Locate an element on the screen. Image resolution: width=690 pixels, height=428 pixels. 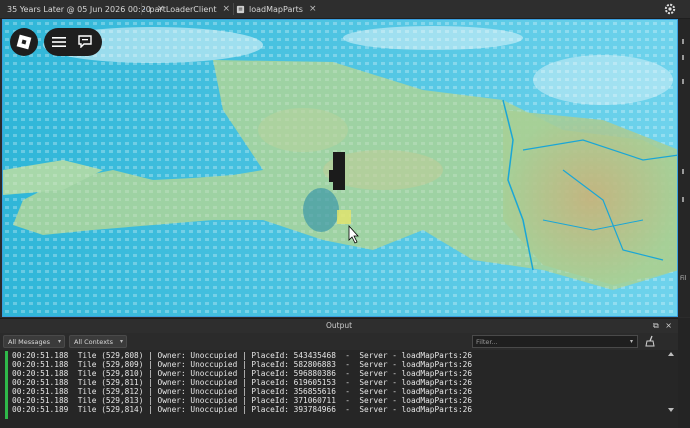
roblox-menu-button is located at coordinates (24, 42).